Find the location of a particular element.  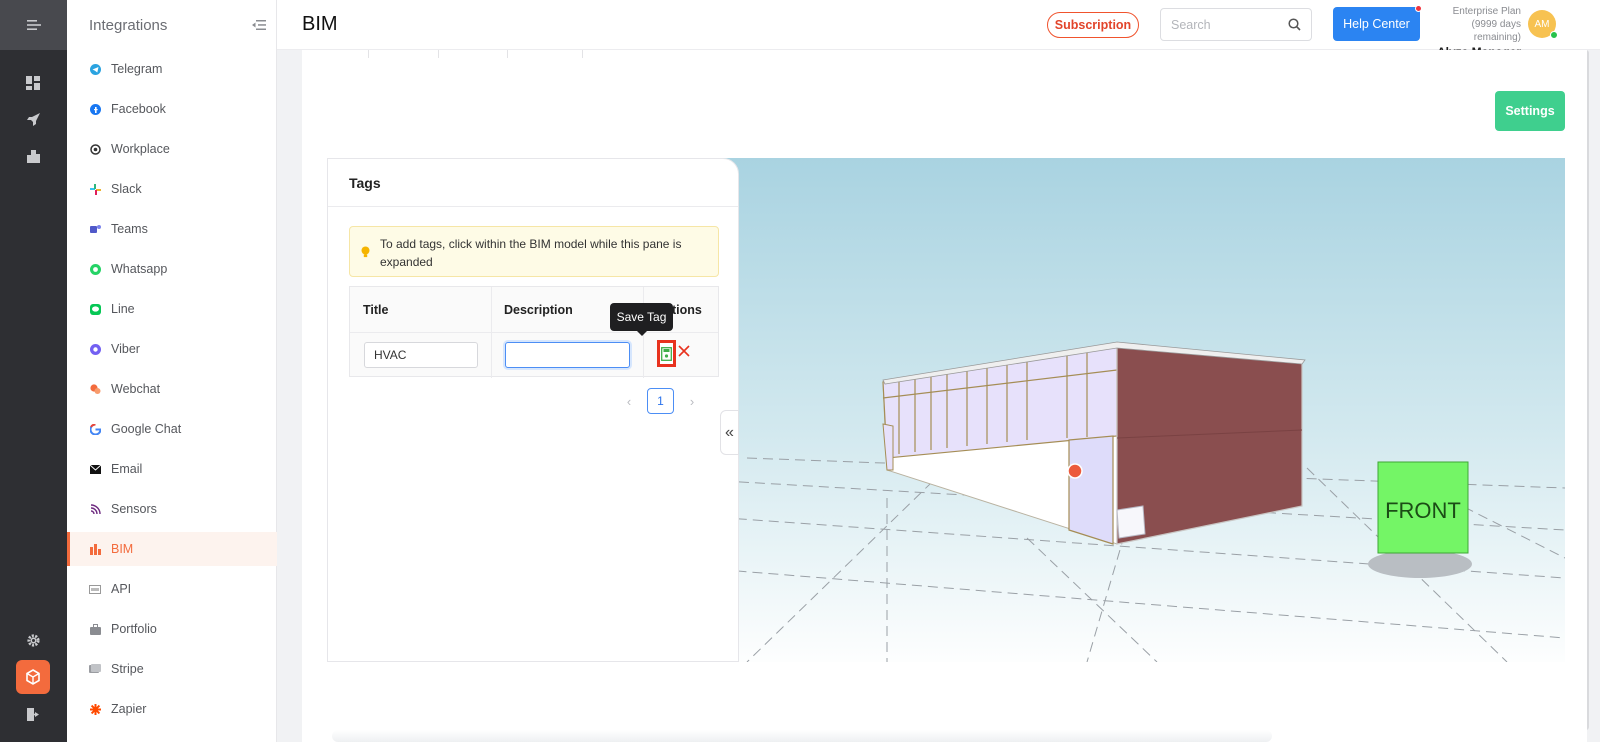

dashboard-nav-button is located at coordinates (33, 83).